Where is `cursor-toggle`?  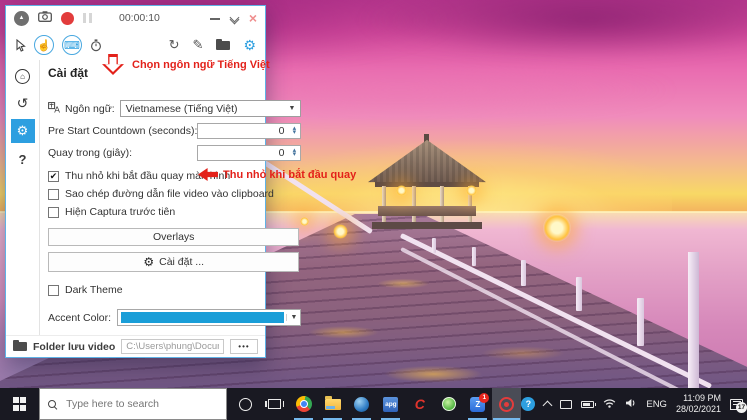
cursor-toggle is located at coordinates (20, 45).